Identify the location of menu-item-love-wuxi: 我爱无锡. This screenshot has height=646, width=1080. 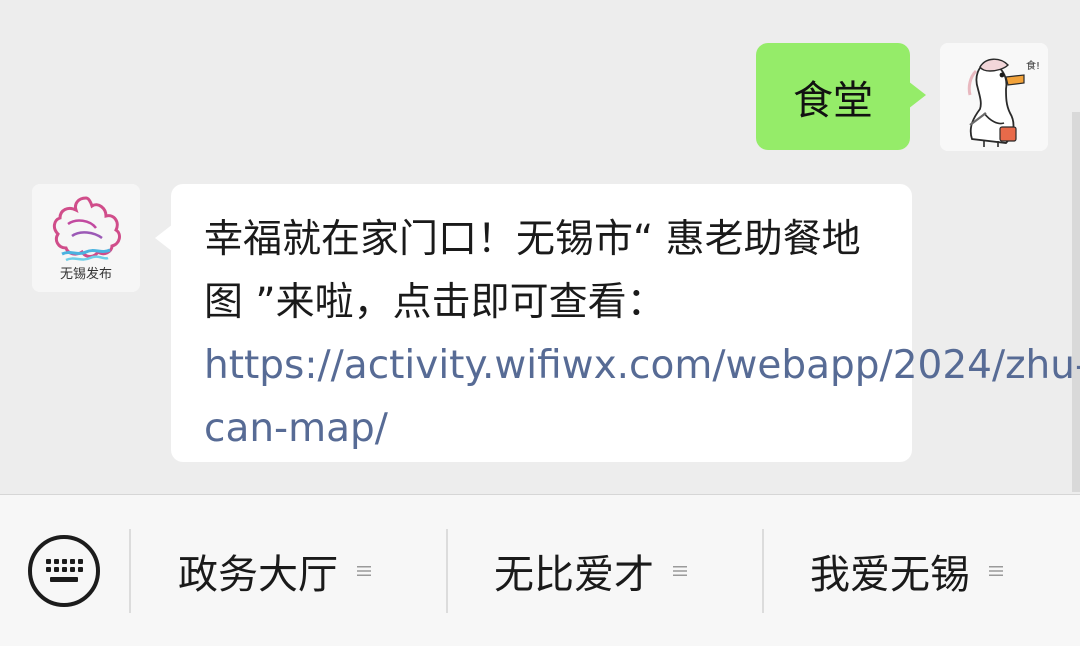
(907, 571).